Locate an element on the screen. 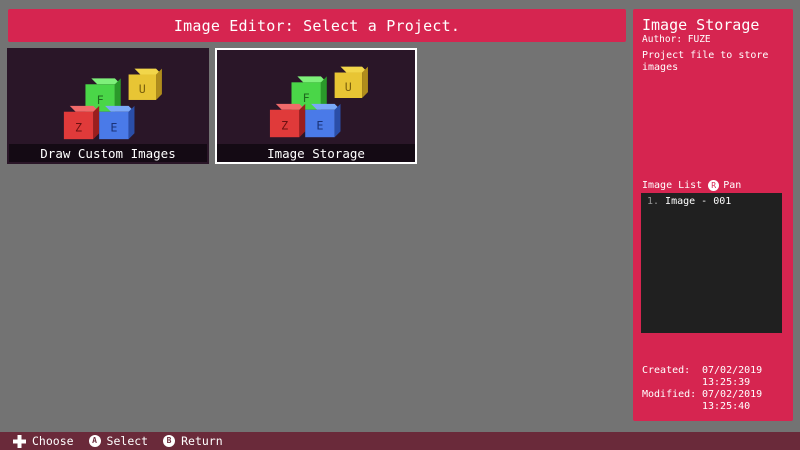 This screenshot has height=450, width=800. created-info: Created: 07/02/2019 13:25:39 is located at coordinates (702, 376).